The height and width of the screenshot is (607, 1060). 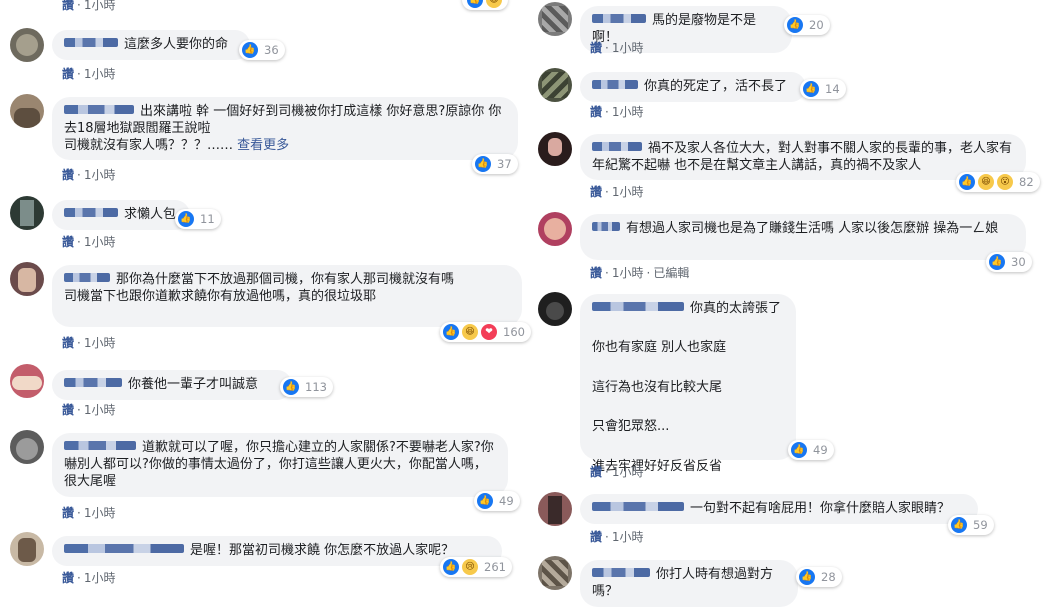 I want to click on reaction-count: 30, so click(x=1018, y=262).